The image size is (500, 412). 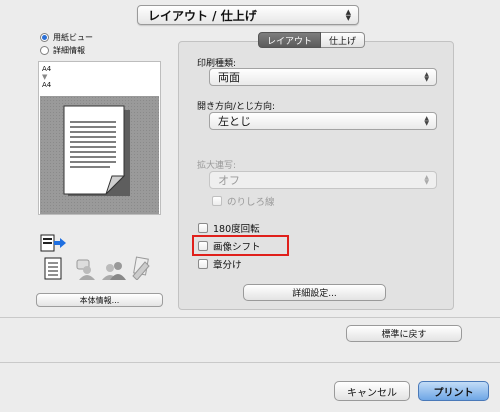 I want to click on preview-canvas, so click(x=99, y=155).